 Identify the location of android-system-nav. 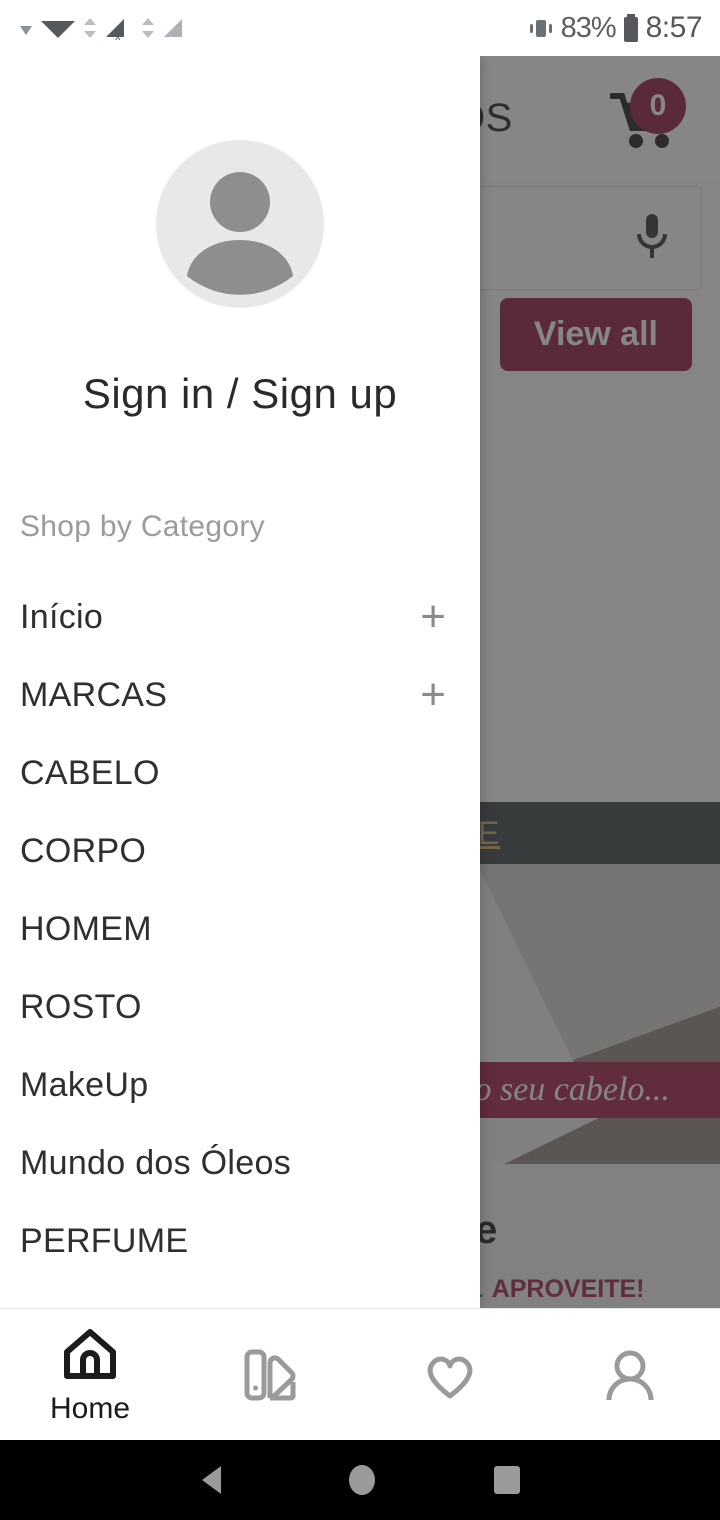
(360, 1480).